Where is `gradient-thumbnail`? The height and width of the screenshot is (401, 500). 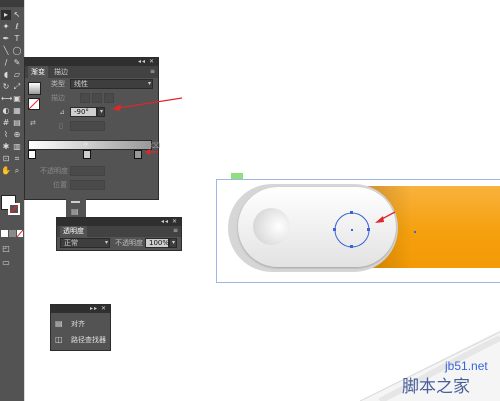 gradient-thumbnail is located at coordinates (34, 88).